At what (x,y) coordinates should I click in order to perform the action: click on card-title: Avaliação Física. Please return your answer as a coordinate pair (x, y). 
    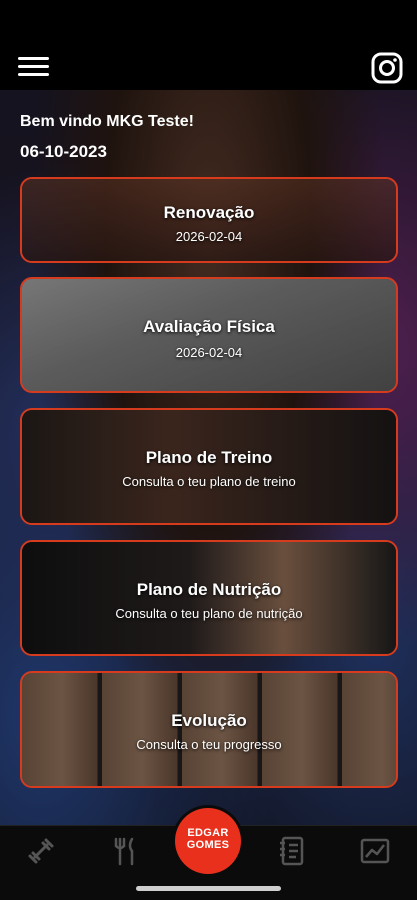
    Looking at the image, I should click on (209, 326).